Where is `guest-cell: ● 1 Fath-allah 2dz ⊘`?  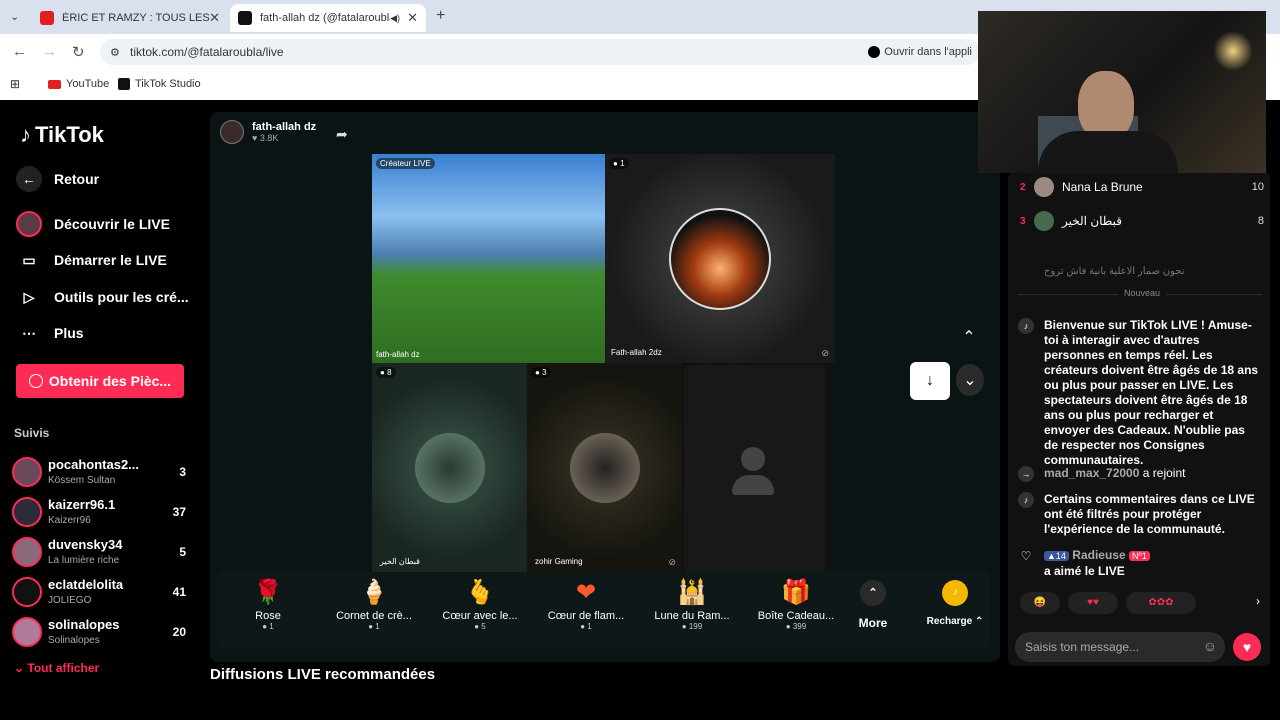 guest-cell: ● 1 Fath-allah 2dz ⊘ is located at coordinates (720, 258).